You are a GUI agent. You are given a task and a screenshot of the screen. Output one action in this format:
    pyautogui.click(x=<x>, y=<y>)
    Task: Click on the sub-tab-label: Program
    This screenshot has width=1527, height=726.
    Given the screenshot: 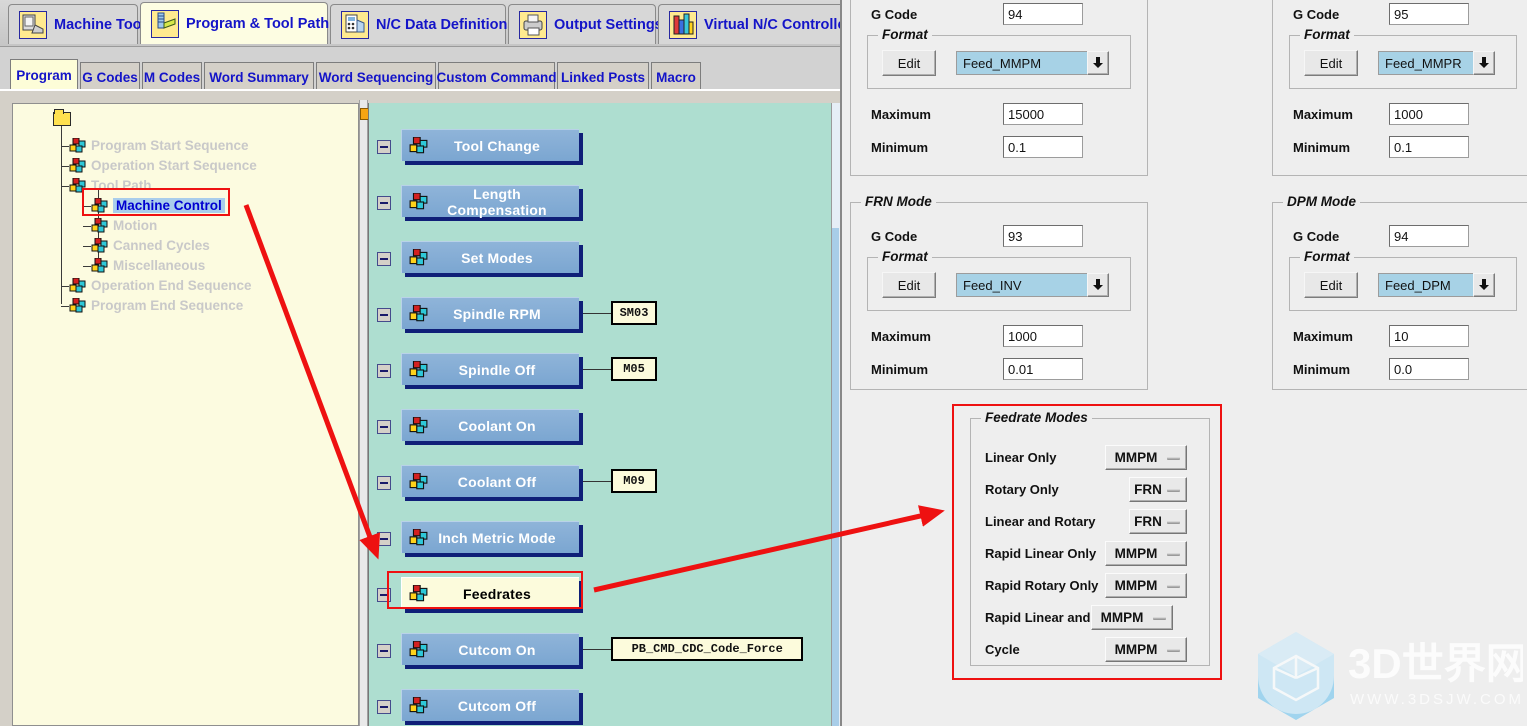 What is the action you would take?
    pyautogui.click(x=44, y=75)
    